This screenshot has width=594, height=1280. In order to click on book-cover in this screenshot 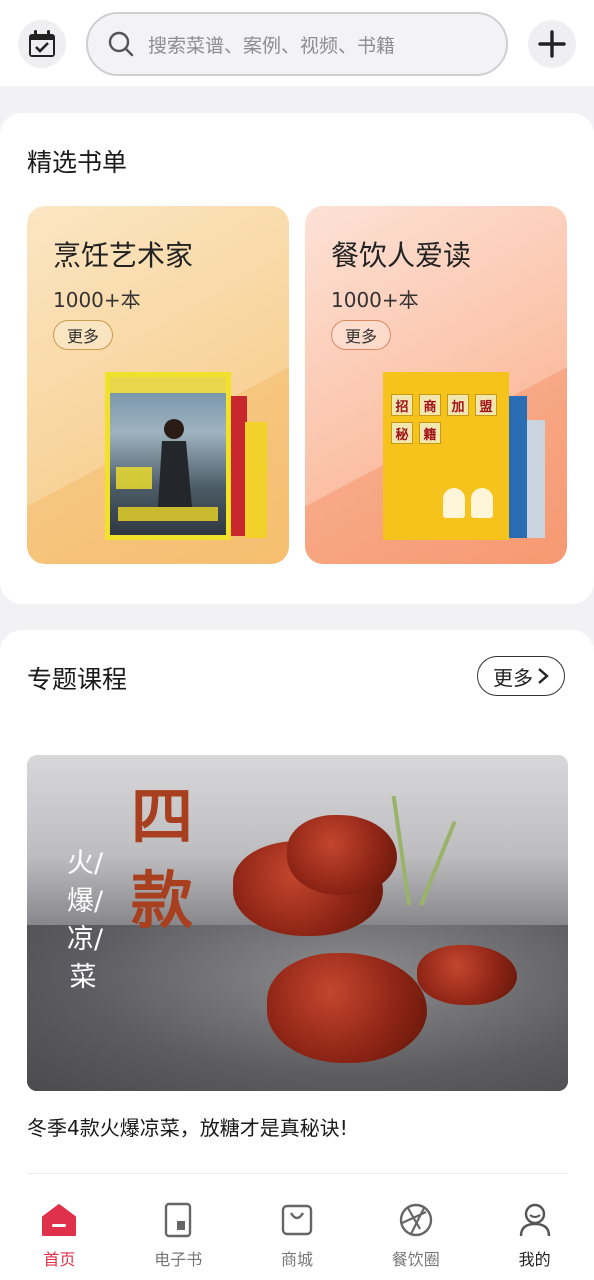, I will do `click(168, 456)`.